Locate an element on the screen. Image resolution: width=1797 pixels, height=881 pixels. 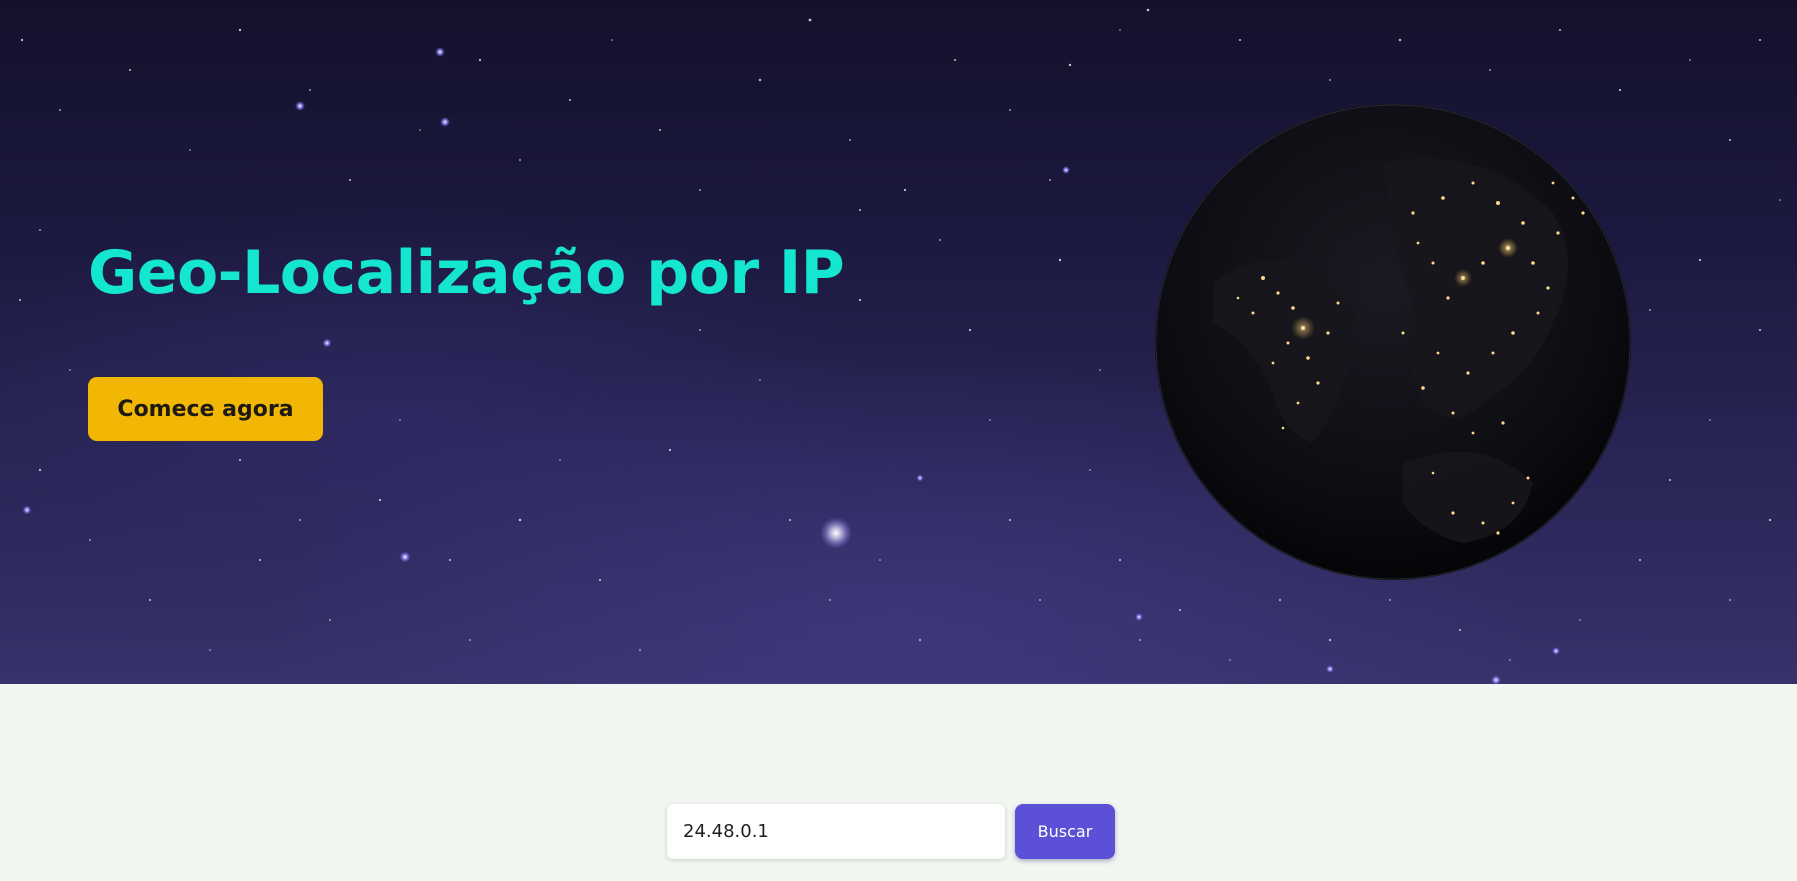
get-started-button: Comece agora is located at coordinates (205, 409).